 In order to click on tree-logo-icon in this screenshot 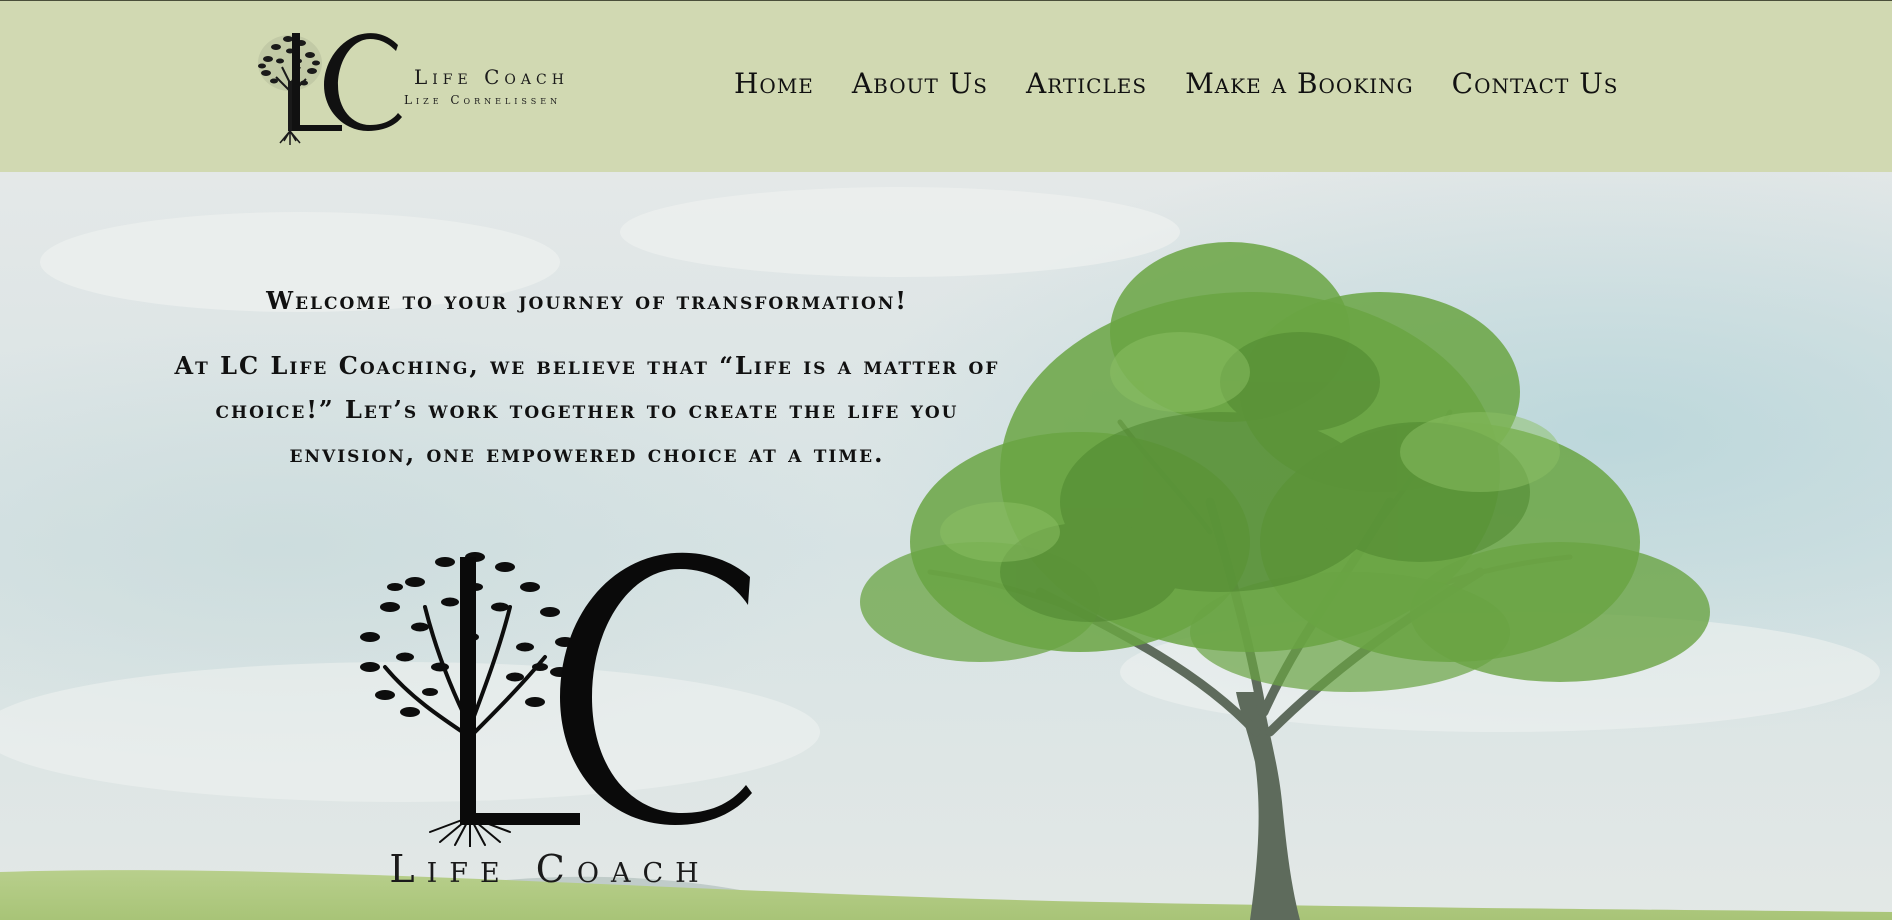, I will do `click(330, 89)`.